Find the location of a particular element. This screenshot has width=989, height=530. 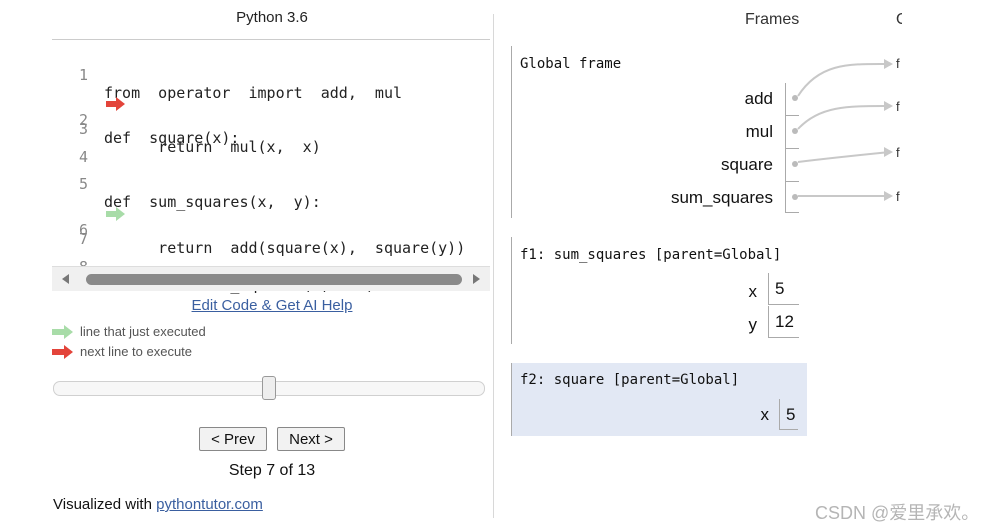

pointer-arrows is located at coordinates (845, 130).